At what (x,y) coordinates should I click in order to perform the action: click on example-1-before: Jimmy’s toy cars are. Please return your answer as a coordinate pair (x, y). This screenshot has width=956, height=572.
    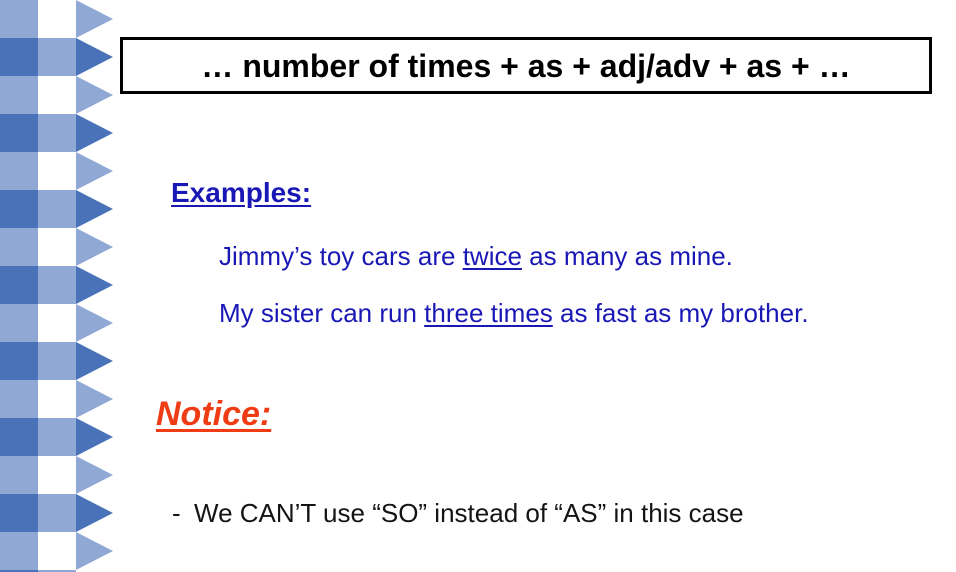
    Looking at the image, I should click on (341, 256).